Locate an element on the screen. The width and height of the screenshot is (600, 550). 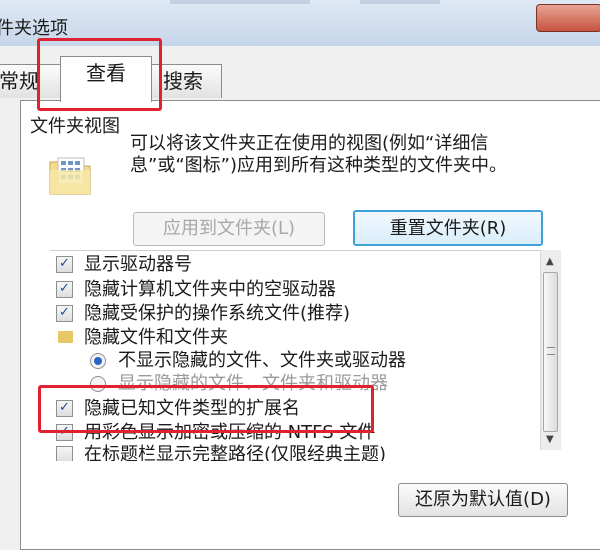
folder-views-label: 文件夹视图 is located at coordinates (75, 126).